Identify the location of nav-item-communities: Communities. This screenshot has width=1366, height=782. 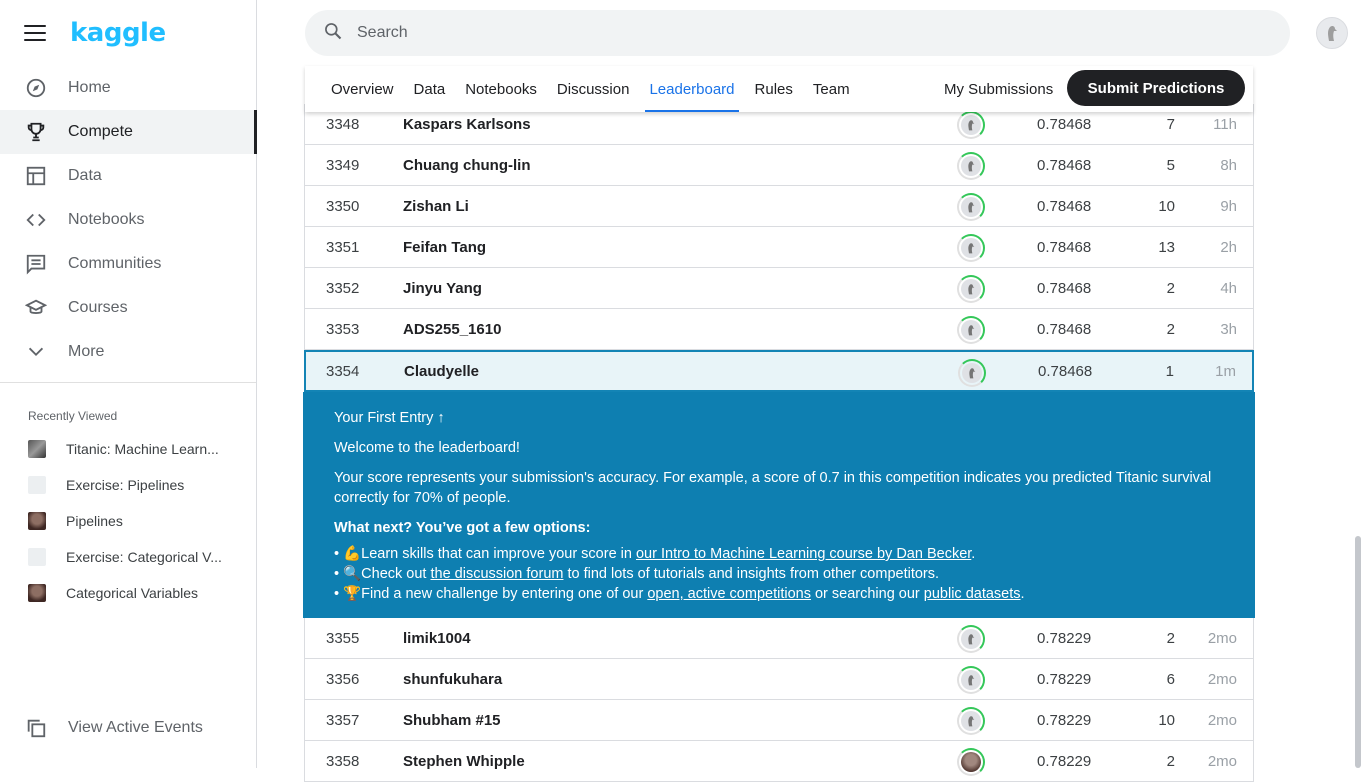
(128, 264).